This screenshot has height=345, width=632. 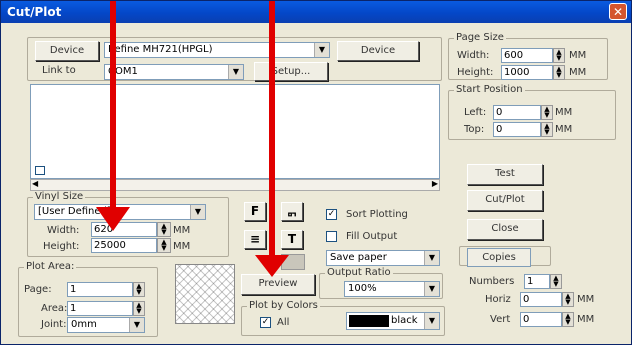 What do you see at coordinates (505, 174) in the screenshot?
I see `test-button: Test` at bounding box center [505, 174].